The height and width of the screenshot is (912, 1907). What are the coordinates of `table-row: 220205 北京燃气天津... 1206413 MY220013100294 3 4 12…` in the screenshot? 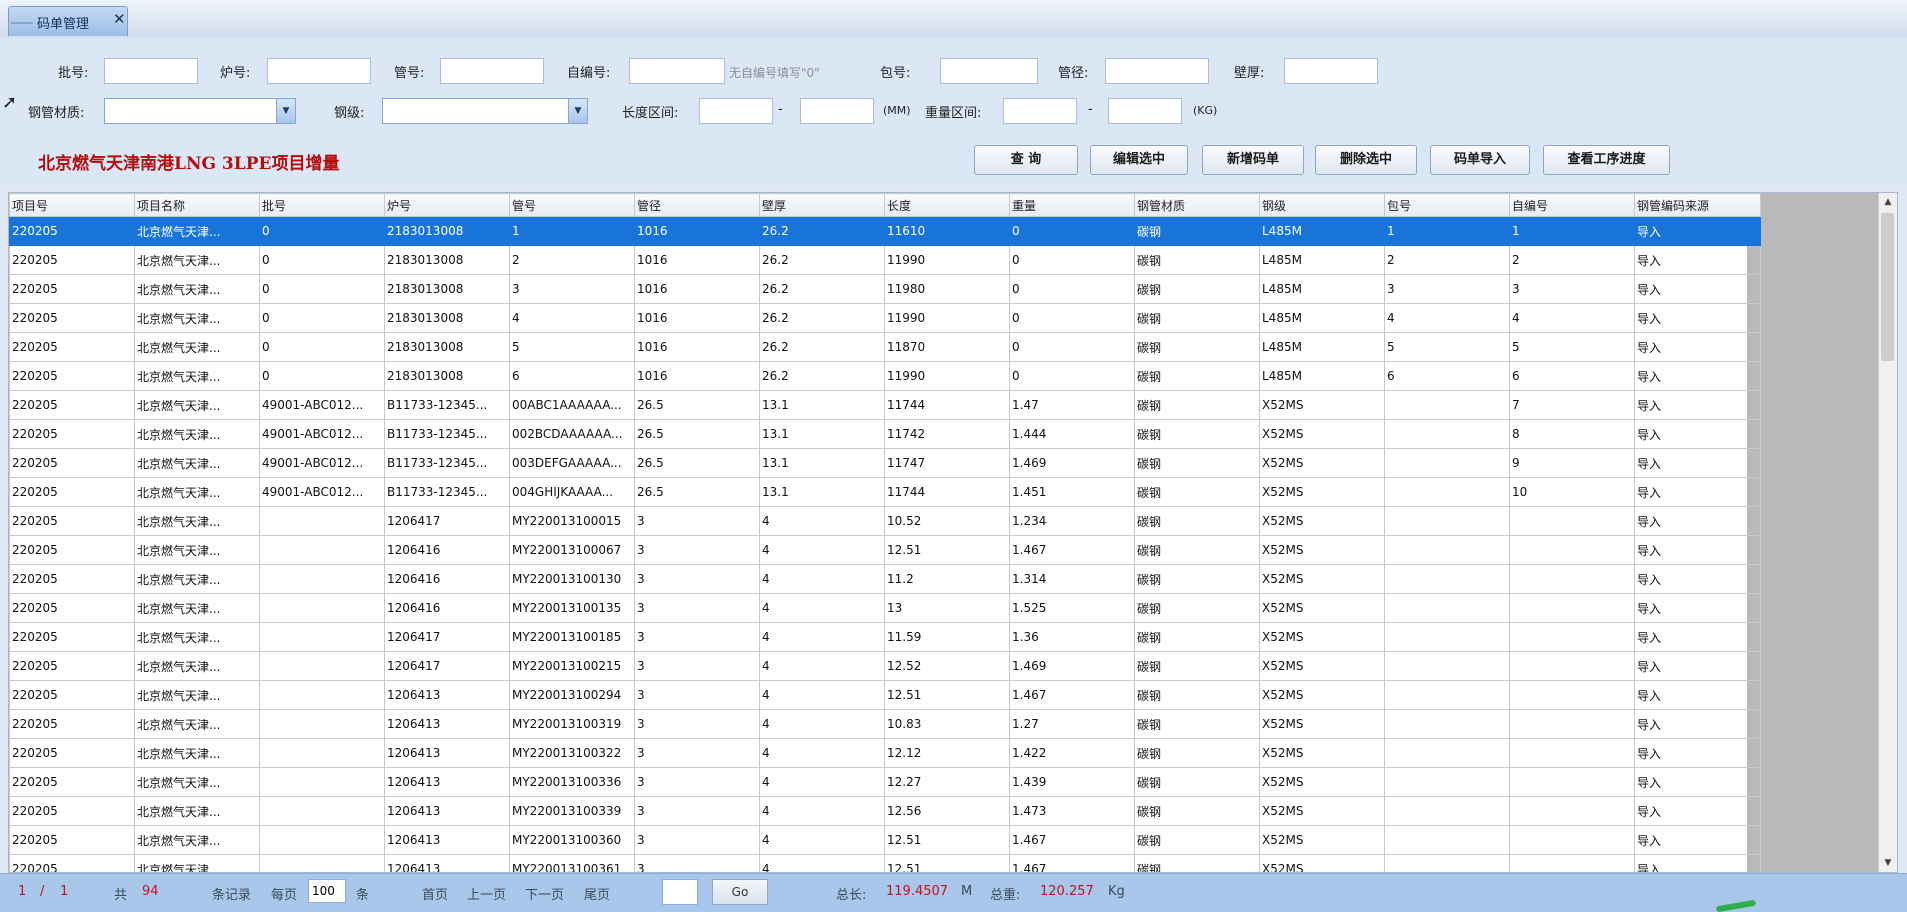 It's located at (885, 695).